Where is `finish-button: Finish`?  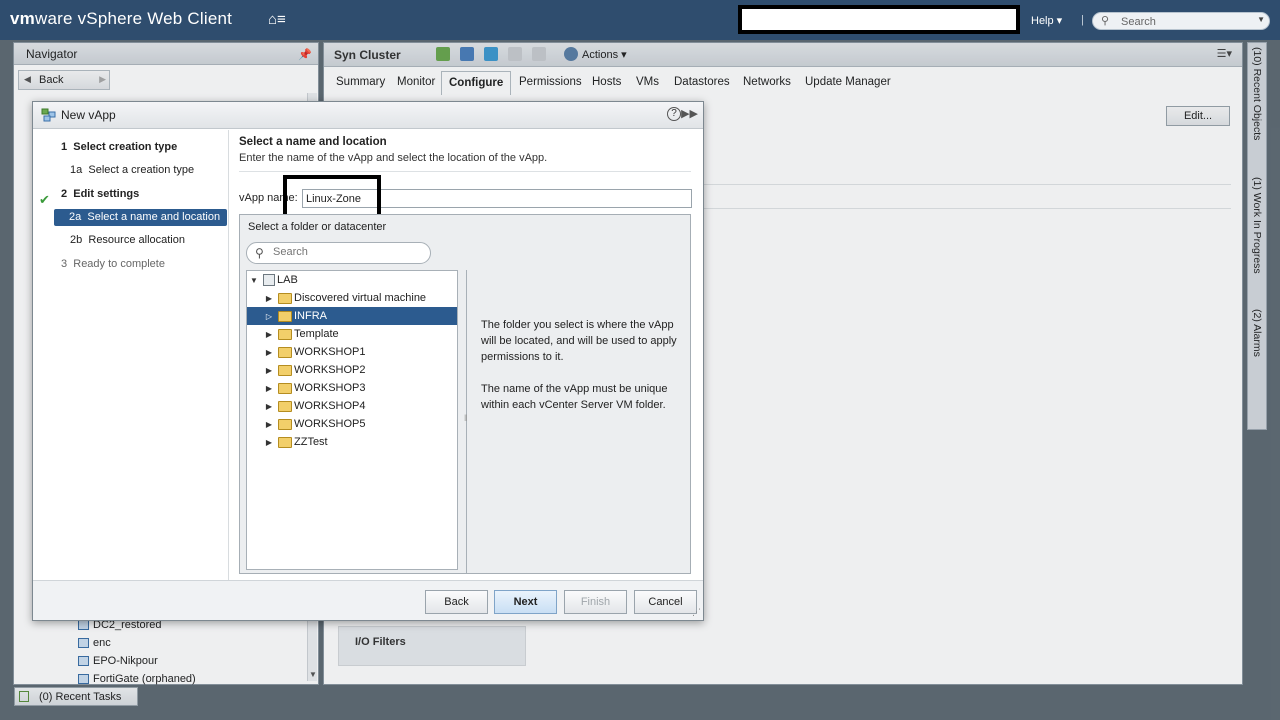 finish-button: Finish is located at coordinates (595, 602).